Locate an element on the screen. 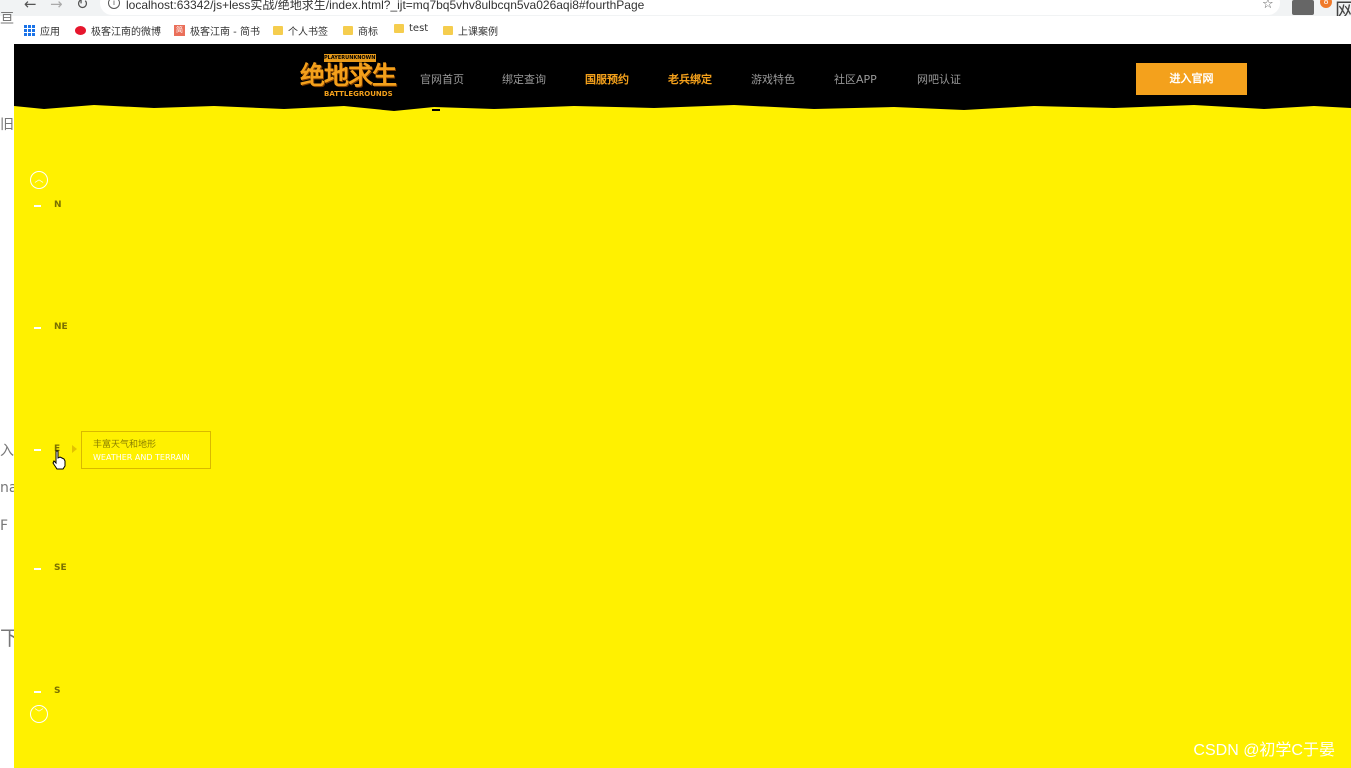 The width and height of the screenshot is (1351, 768). tooltip-arrow is located at coordinates (74, 449).